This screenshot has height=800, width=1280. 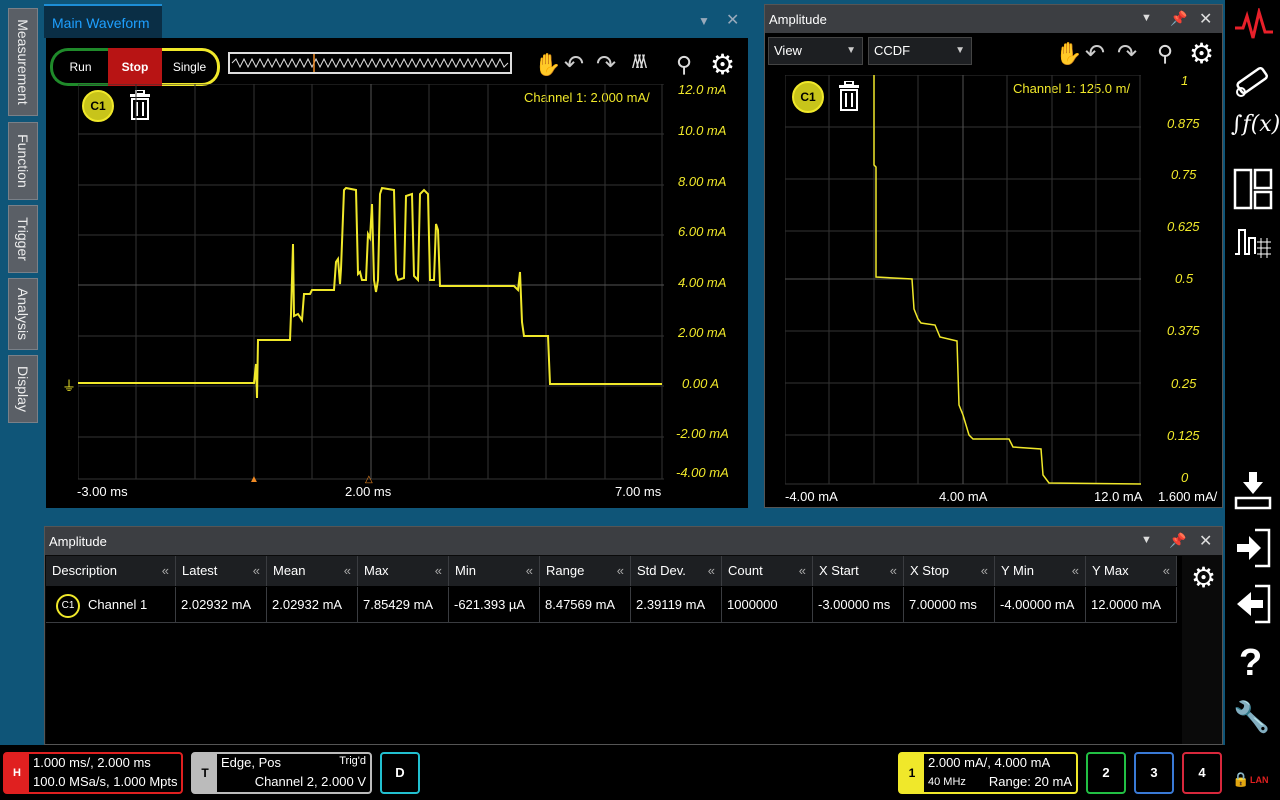 What do you see at coordinates (1202, 773) in the screenshot?
I see `channel-4-button: 4` at bounding box center [1202, 773].